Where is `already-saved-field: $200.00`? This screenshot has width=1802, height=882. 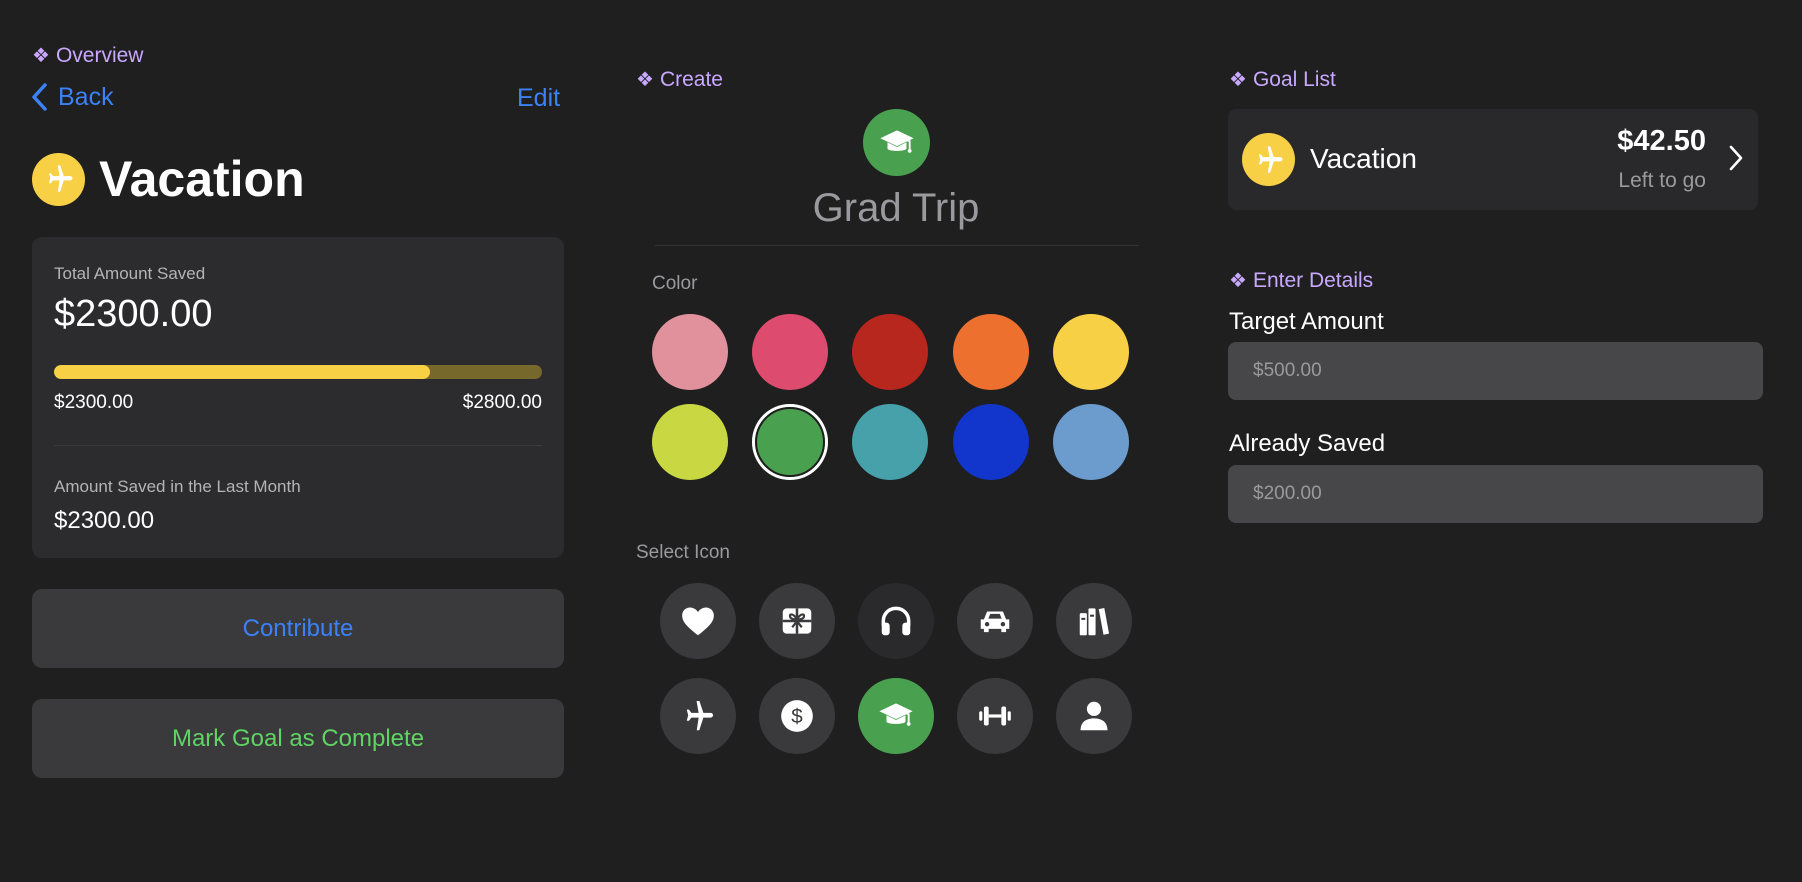 already-saved-field: $200.00 is located at coordinates (1495, 494).